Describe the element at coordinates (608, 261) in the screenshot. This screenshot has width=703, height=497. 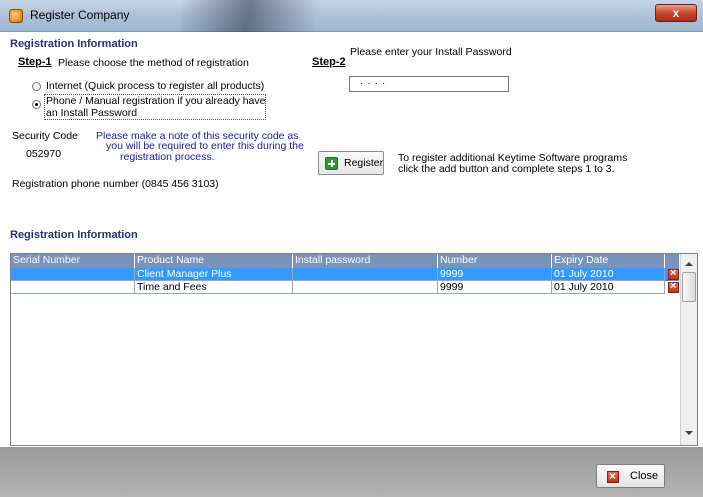
I see `column-header-expiry: Expiry Date` at that location.